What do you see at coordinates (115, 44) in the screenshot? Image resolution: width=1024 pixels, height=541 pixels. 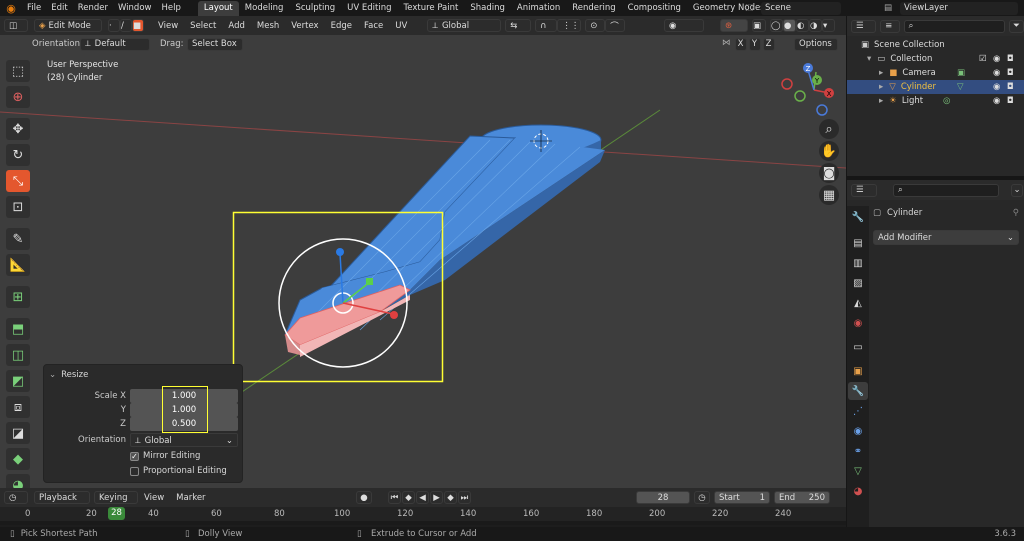 I see `orientation-dropdown: ⟂ Default` at bounding box center [115, 44].